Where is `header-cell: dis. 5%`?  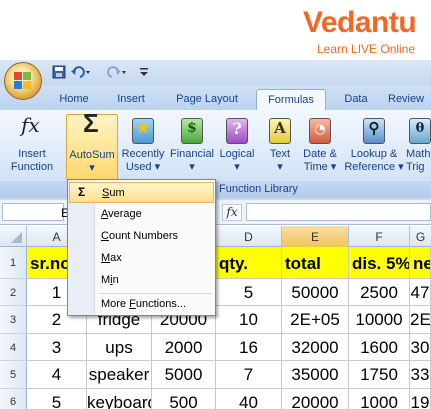
header-cell: dis. 5% is located at coordinates (379, 263).